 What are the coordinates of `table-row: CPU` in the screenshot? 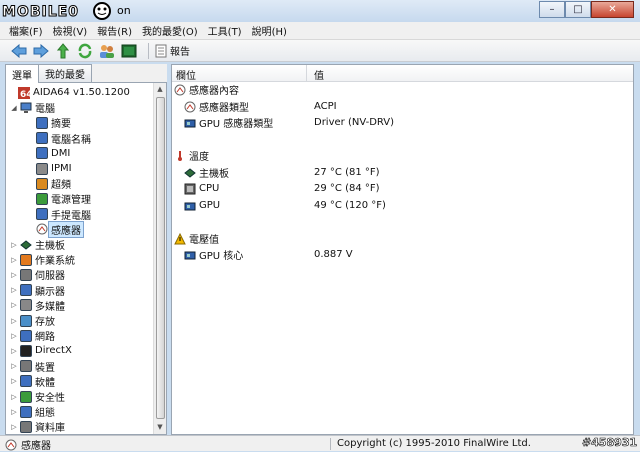 It's located at (201, 188).